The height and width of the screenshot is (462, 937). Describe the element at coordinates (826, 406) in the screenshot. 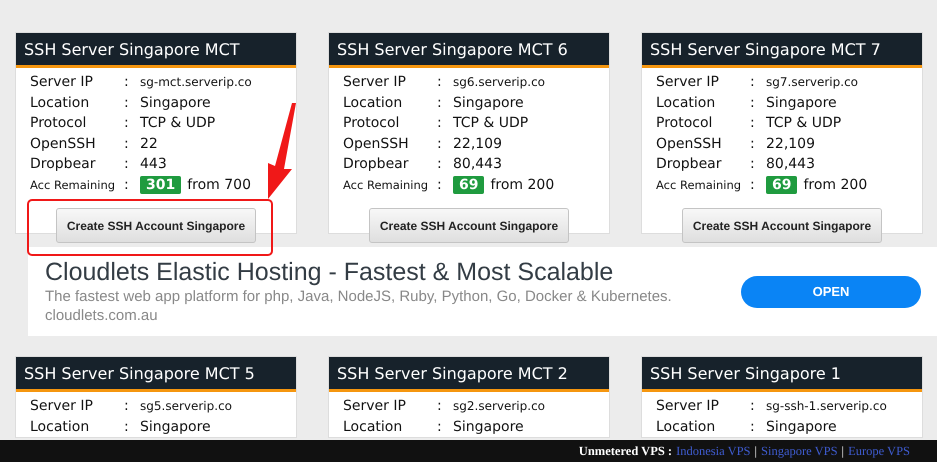

I see `field-value: sg-ssh-1.serverip.co` at that location.